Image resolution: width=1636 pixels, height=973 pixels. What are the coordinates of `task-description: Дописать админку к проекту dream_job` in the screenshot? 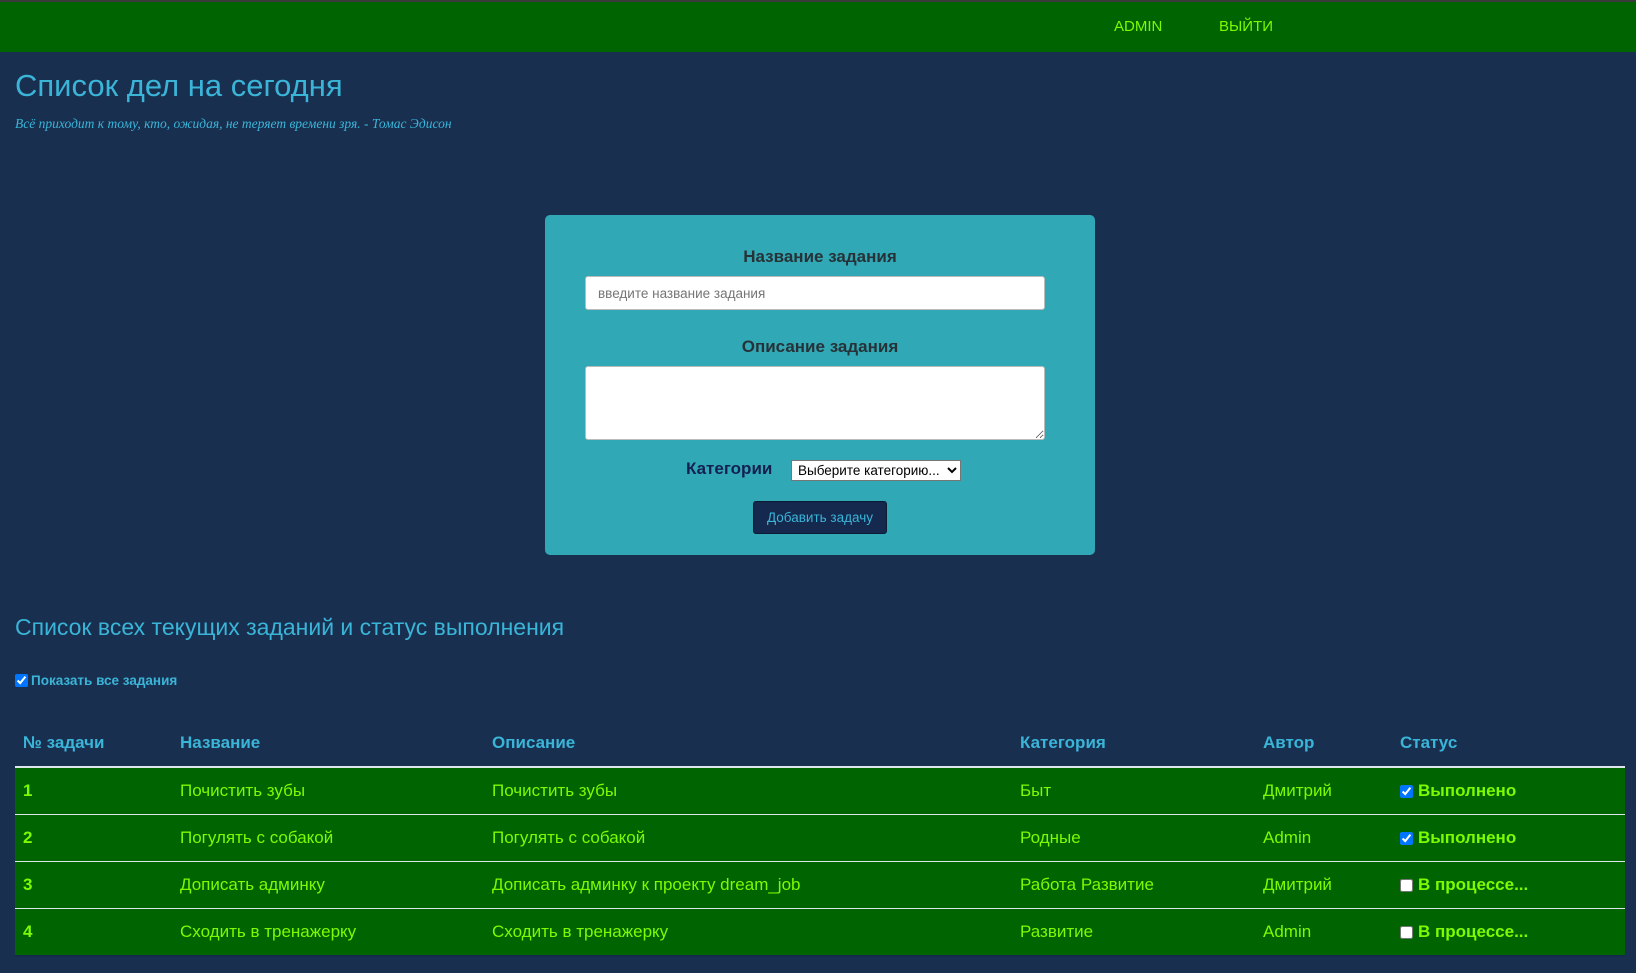 It's located at (748, 885).